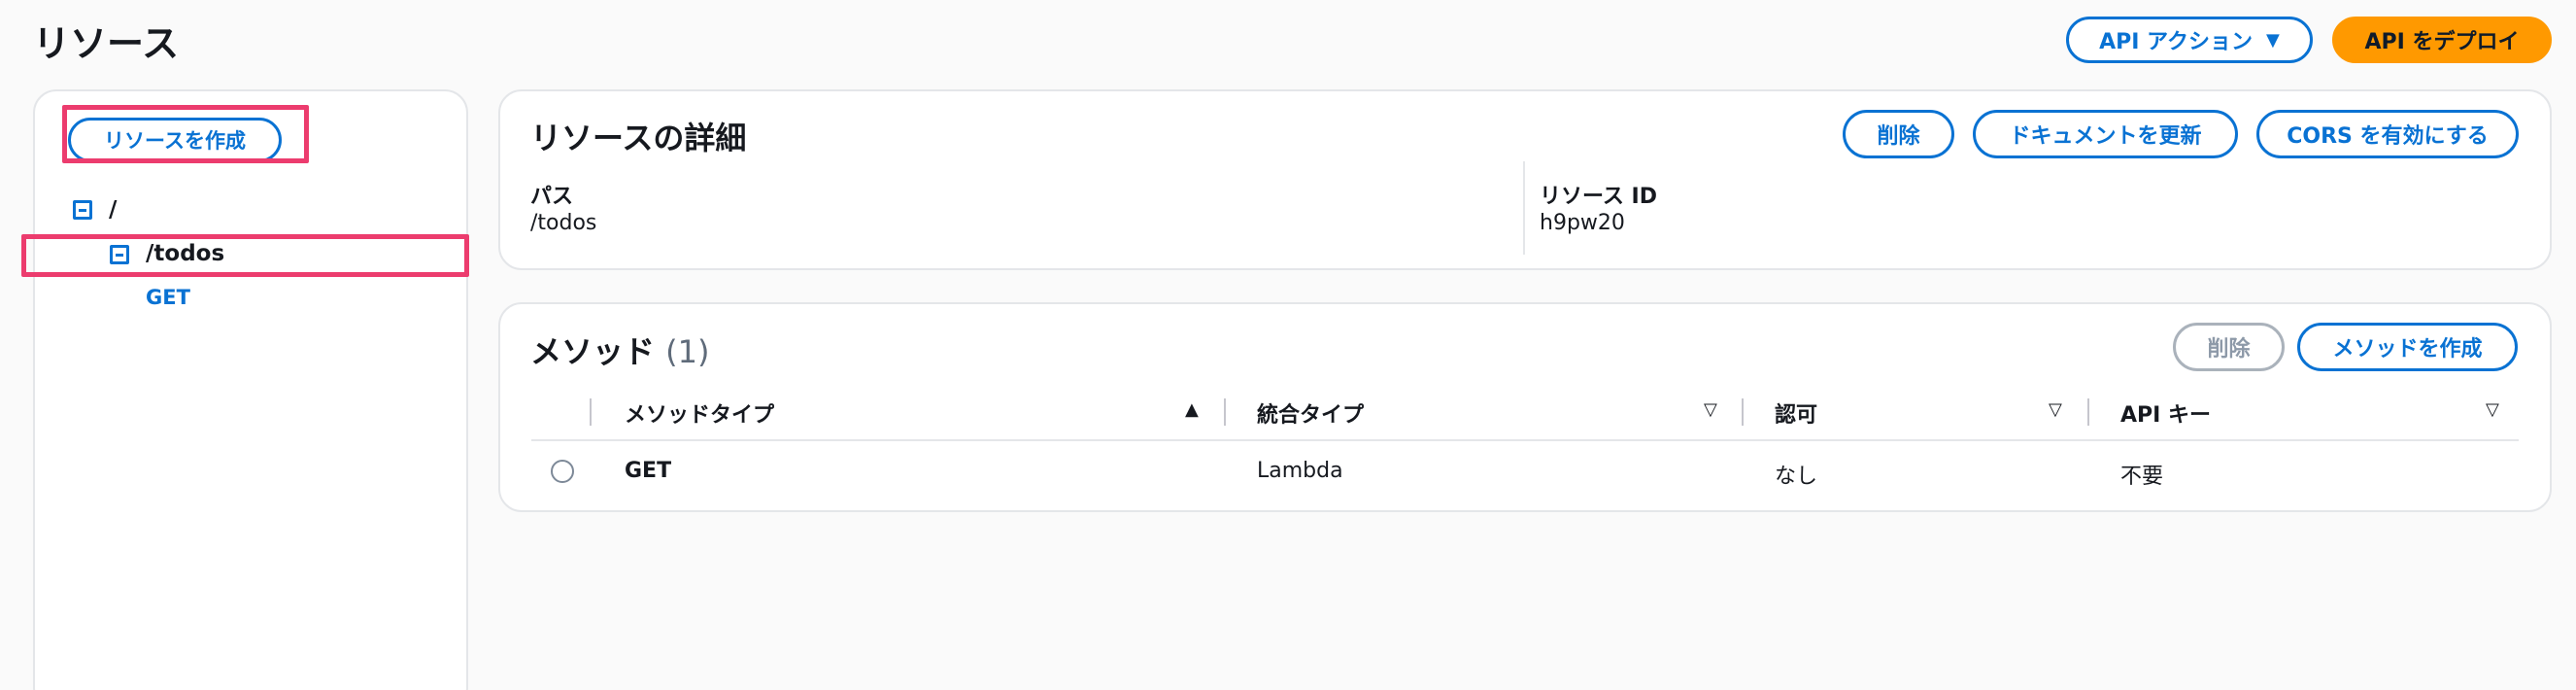 This screenshot has height=690, width=2576. I want to click on api-key-cell: 不要, so click(2142, 477).